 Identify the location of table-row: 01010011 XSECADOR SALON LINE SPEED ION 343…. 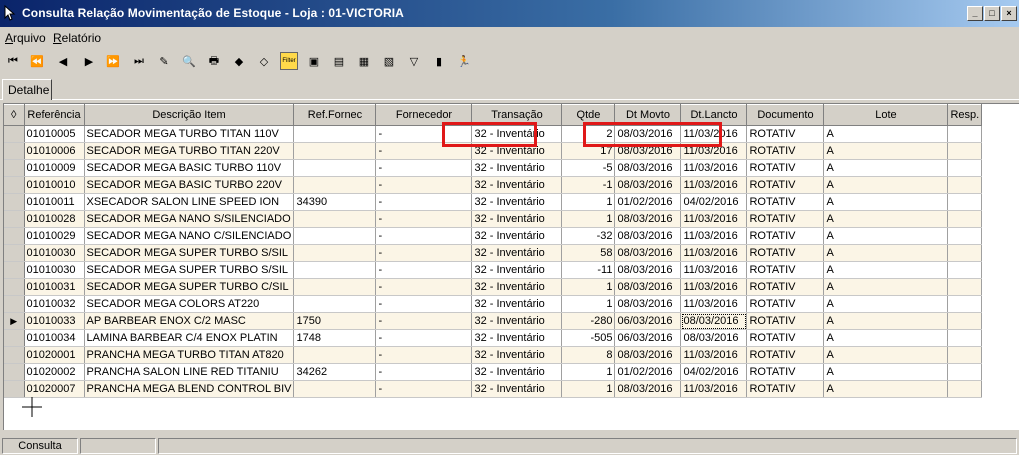
(493, 202).